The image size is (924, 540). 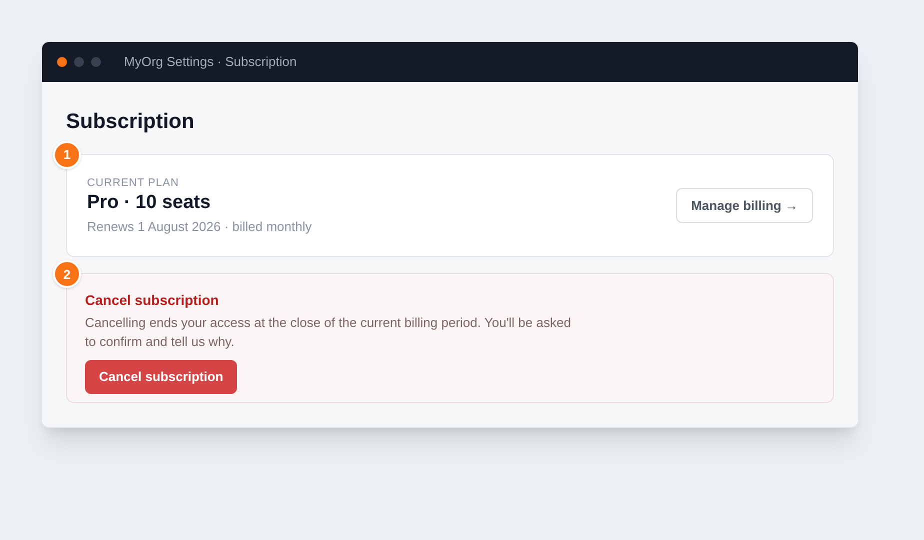 What do you see at coordinates (149, 203) in the screenshot?
I see `plan-name: Pro · 10 seats` at bounding box center [149, 203].